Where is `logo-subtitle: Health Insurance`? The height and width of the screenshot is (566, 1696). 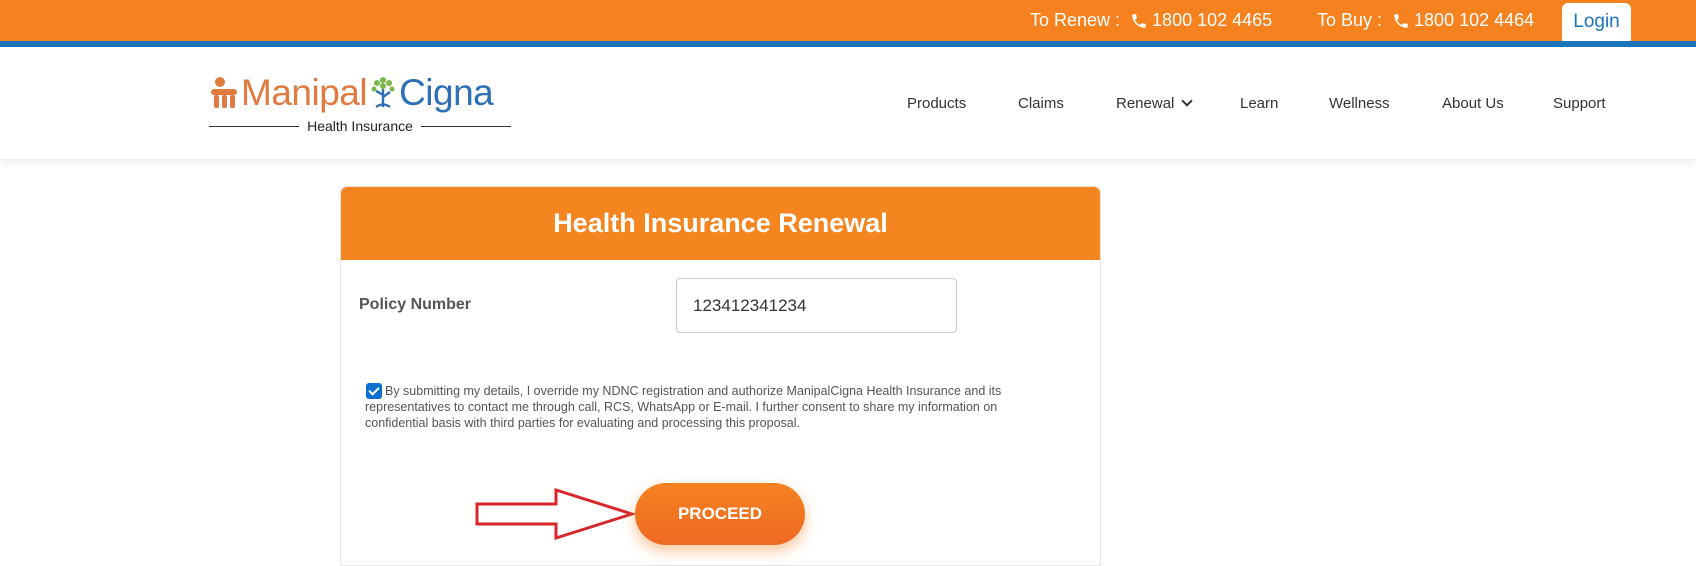
logo-subtitle: Health Insurance is located at coordinates (360, 126).